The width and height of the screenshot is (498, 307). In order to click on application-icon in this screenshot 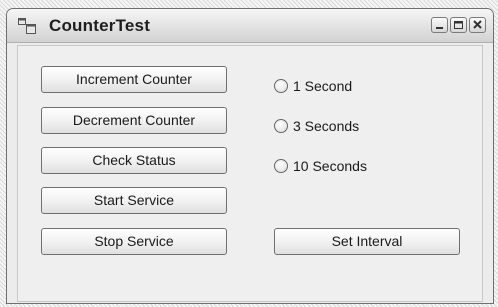, I will do `click(27, 26)`.